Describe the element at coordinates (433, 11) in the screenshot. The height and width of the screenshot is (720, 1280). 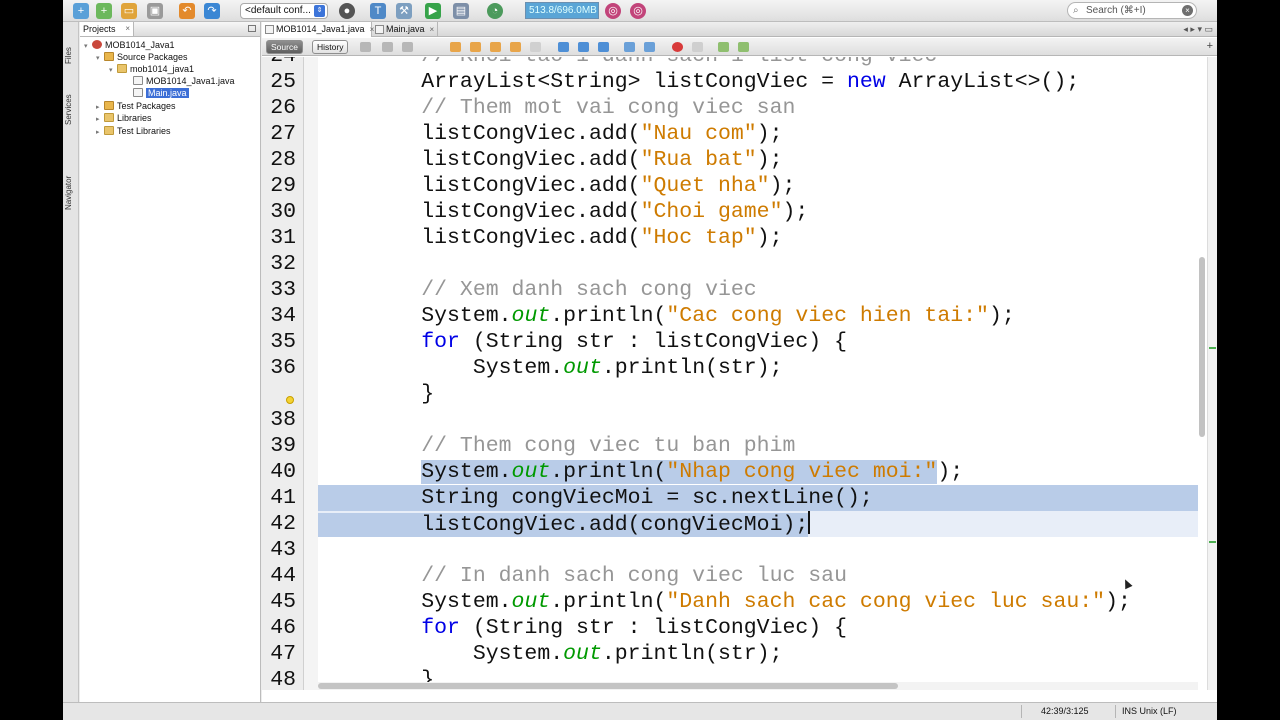
I see `run-icon: ▶` at that location.